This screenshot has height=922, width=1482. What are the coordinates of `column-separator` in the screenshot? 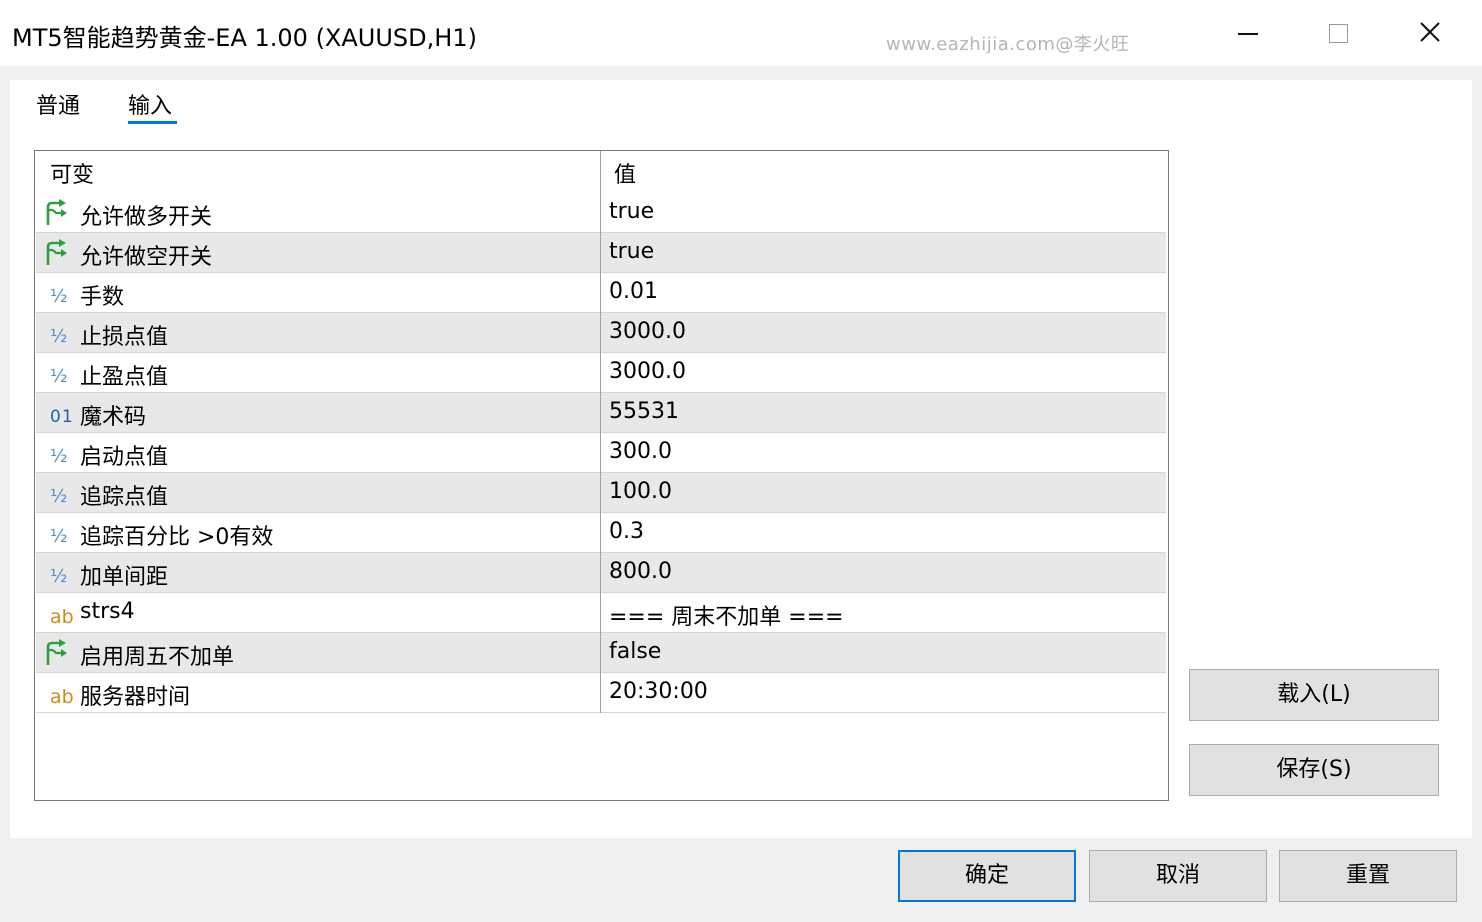 It's located at (600, 432).